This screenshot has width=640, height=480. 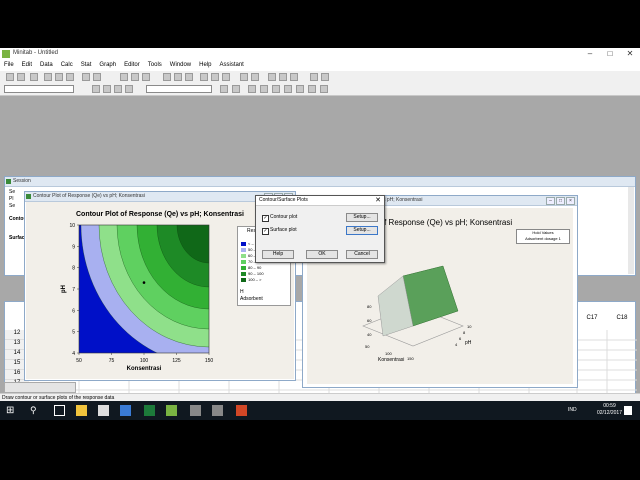 I want to click on cancel-button: Cancel, so click(x=362, y=254).